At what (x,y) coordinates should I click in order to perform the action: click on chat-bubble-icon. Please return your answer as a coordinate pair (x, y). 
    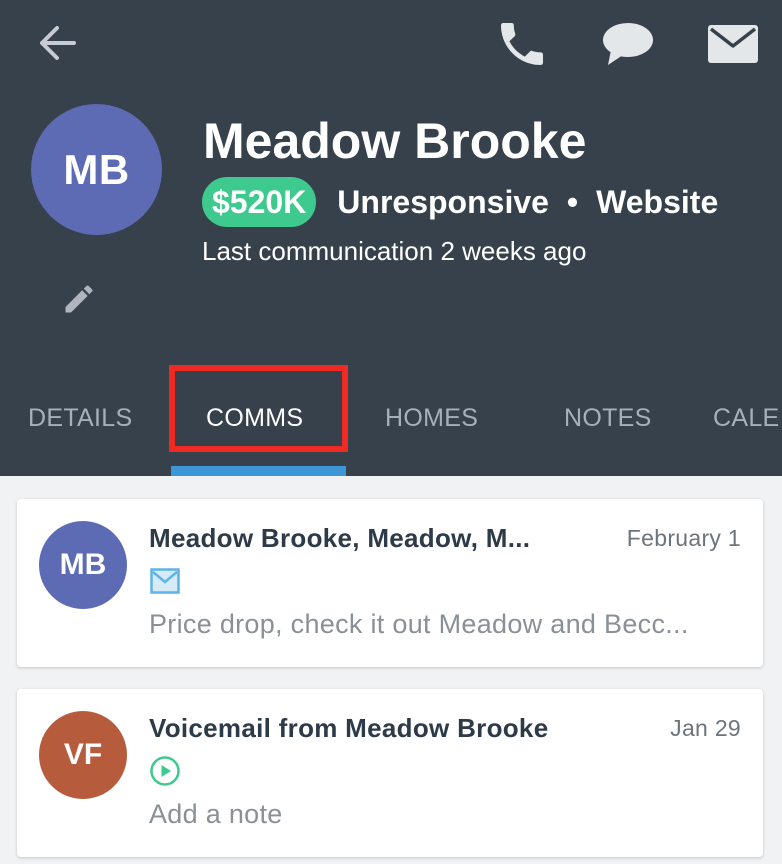
    Looking at the image, I should click on (628, 44).